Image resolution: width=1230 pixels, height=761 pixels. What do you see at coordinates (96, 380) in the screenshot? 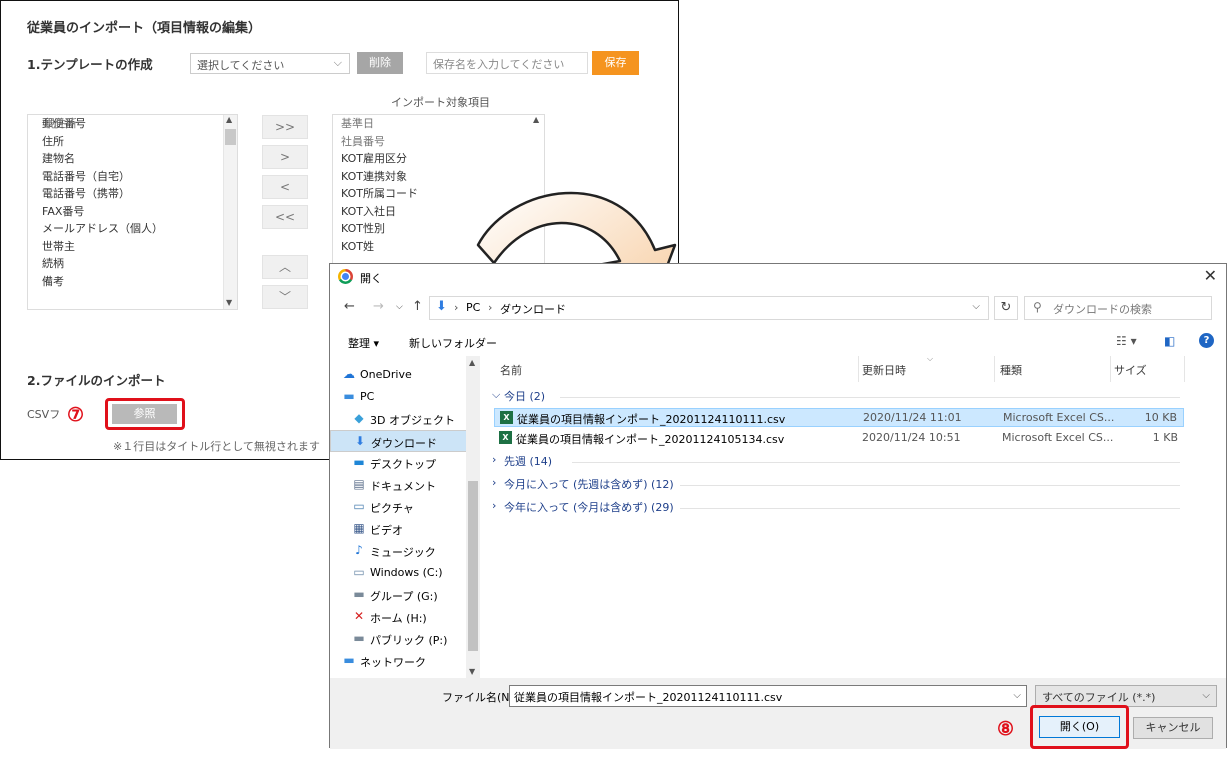
I see `section-file-import-heading: 2.ファイルのインポート` at bounding box center [96, 380].